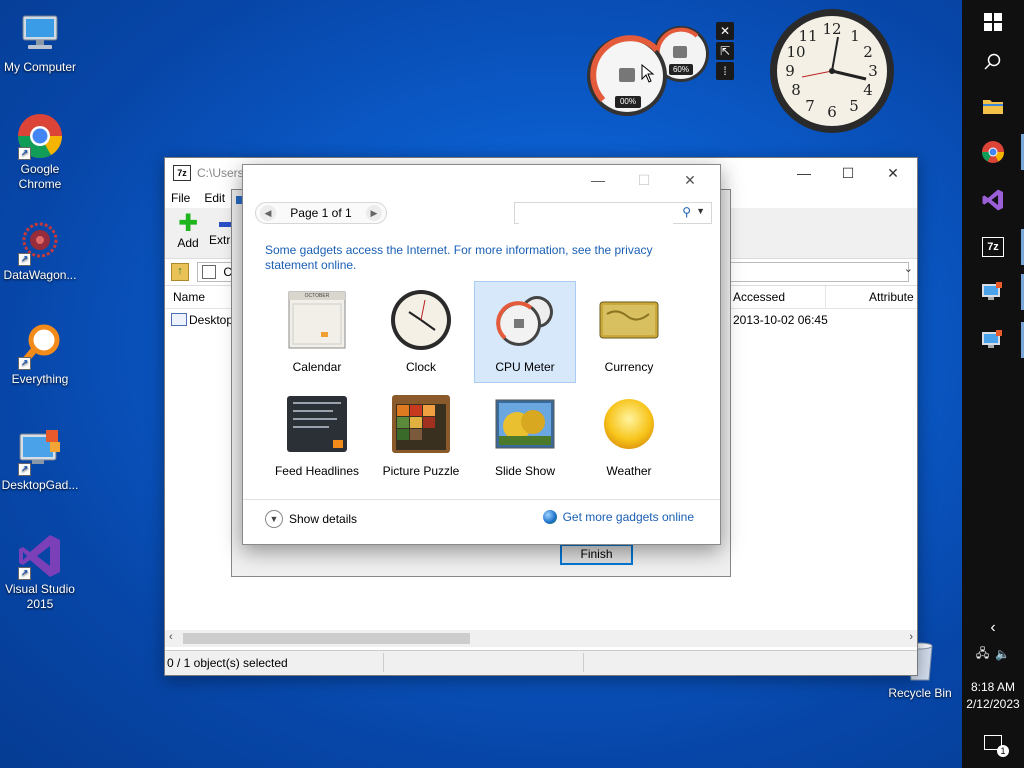 This screenshot has width=1024, height=768. What do you see at coordinates (525, 424) in the screenshot?
I see `slide-show-gadget-icon` at bounding box center [525, 424].